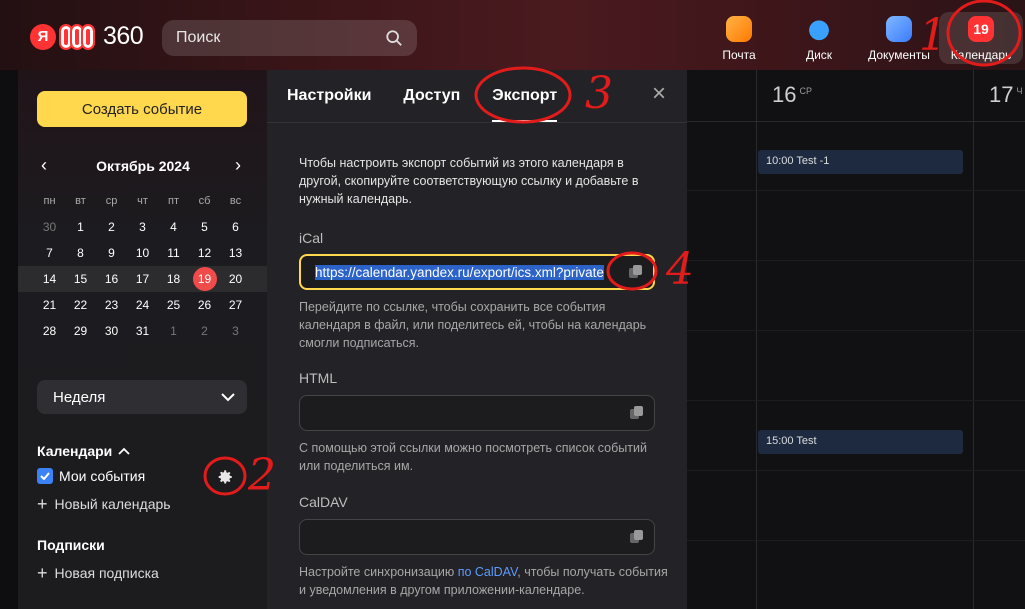  I want to click on day-cell: 14, so click(49, 279).